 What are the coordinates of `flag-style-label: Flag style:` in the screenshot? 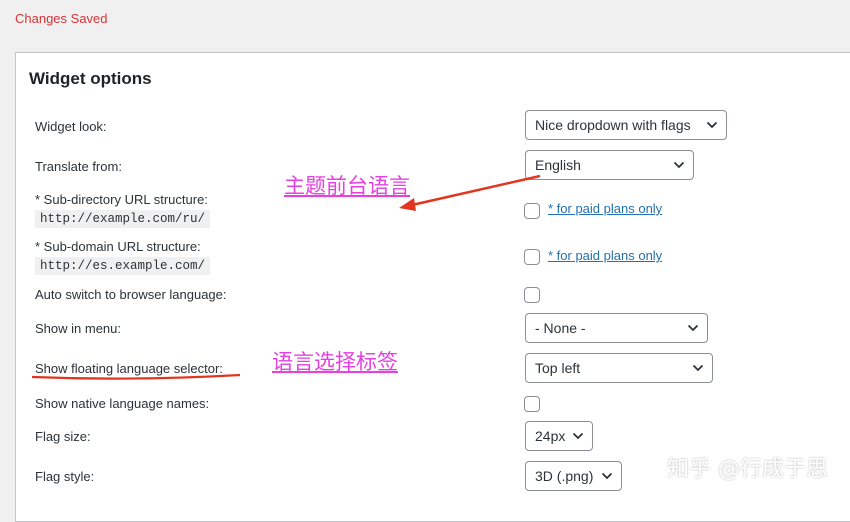 It's located at (65, 476).